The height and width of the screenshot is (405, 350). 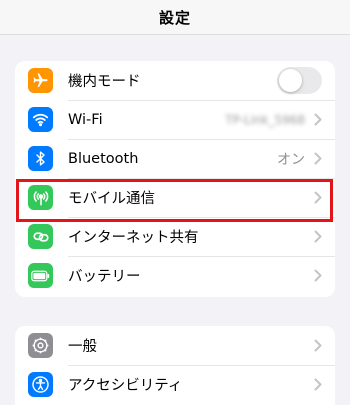 I want to click on settings-row-label: アクセシビリティ, so click(x=125, y=386).